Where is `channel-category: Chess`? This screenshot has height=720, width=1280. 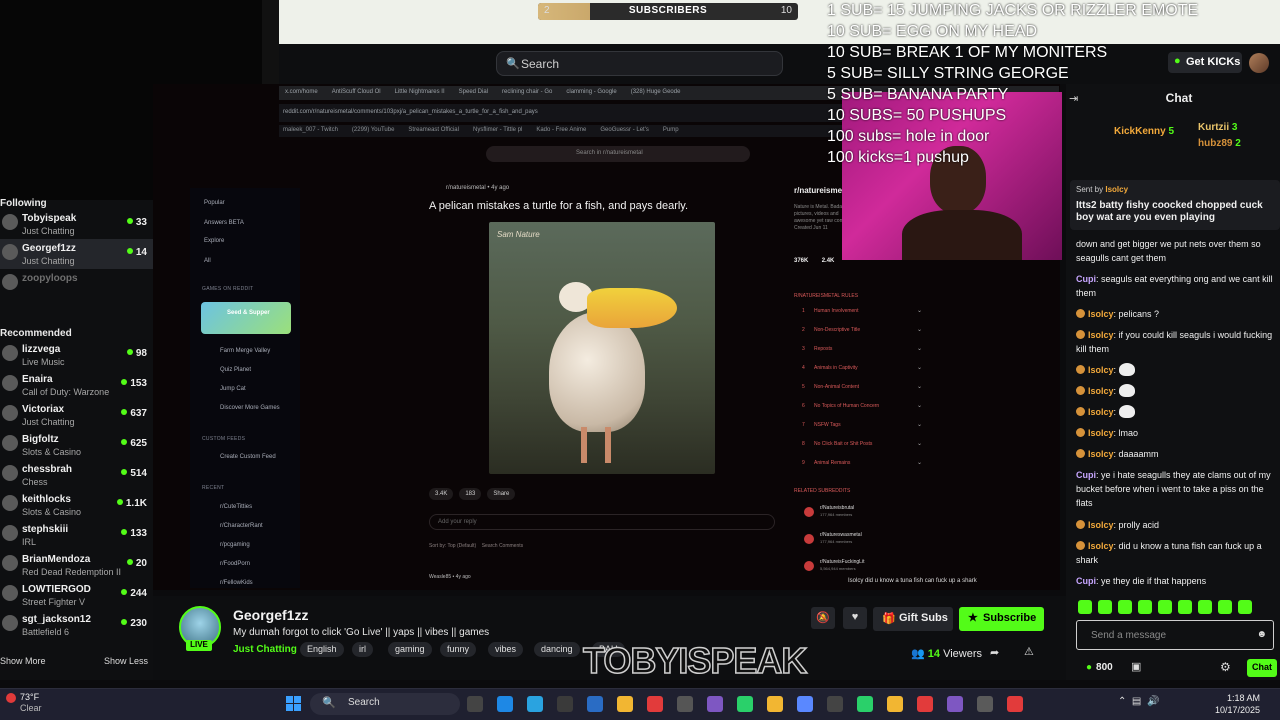 channel-category: Chess is located at coordinates (35, 482).